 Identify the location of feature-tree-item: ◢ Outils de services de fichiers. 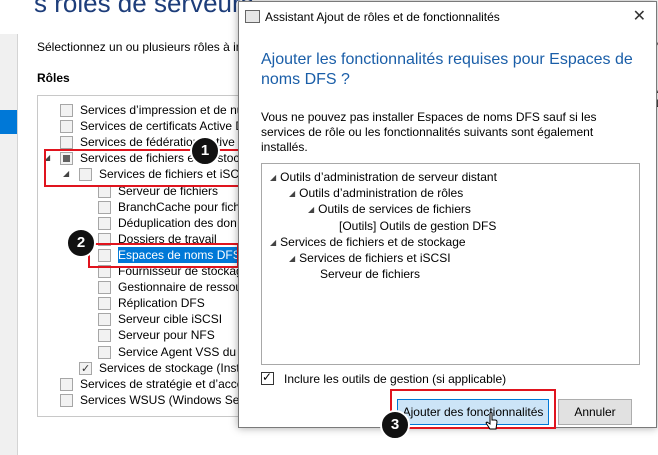
(389, 209).